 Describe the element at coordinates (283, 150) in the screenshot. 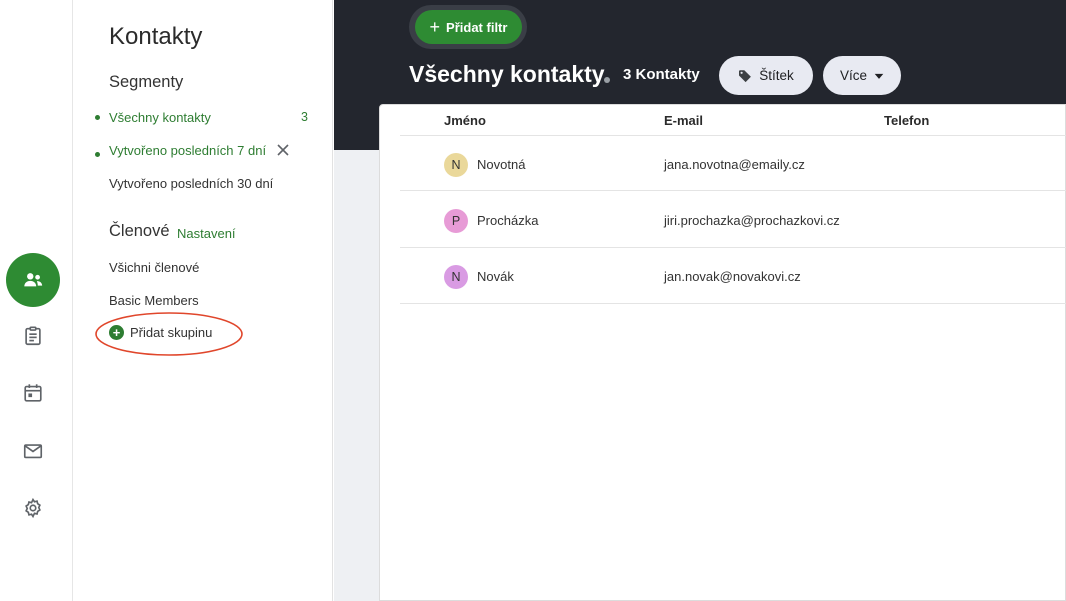

I see `close-icon` at that location.